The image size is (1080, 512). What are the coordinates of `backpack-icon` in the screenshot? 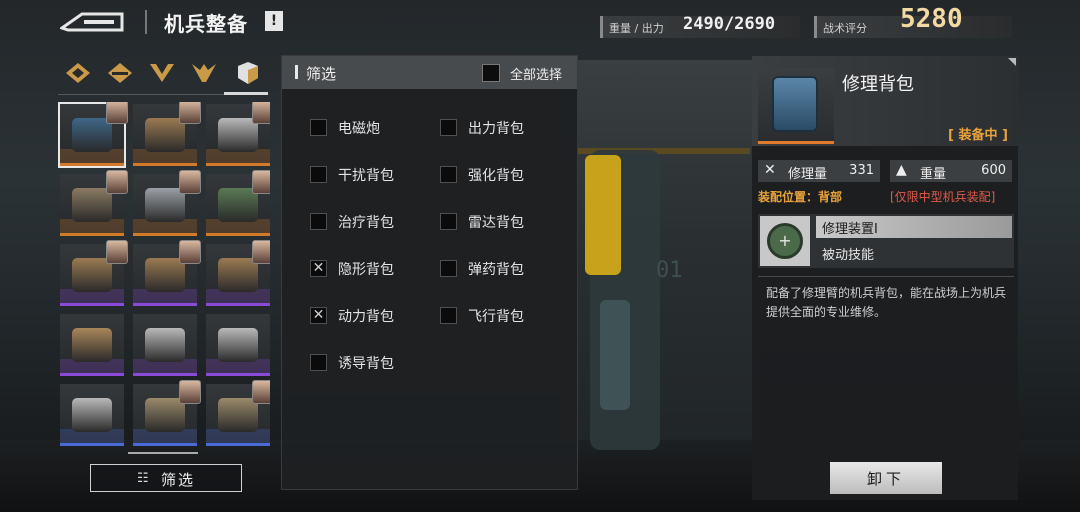 It's located at (92, 415).